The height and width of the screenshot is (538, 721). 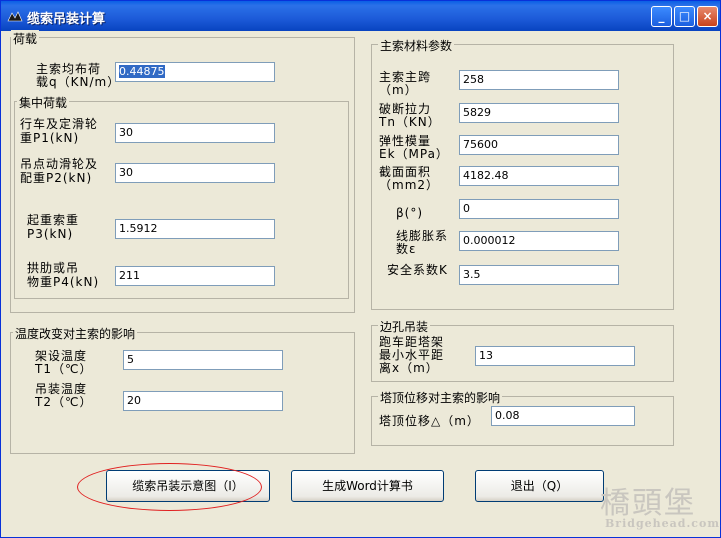 What do you see at coordinates (53, 268) in the screenshot?
I see `p4-label: 拱肋或吊` at bounding box center [53, 268].